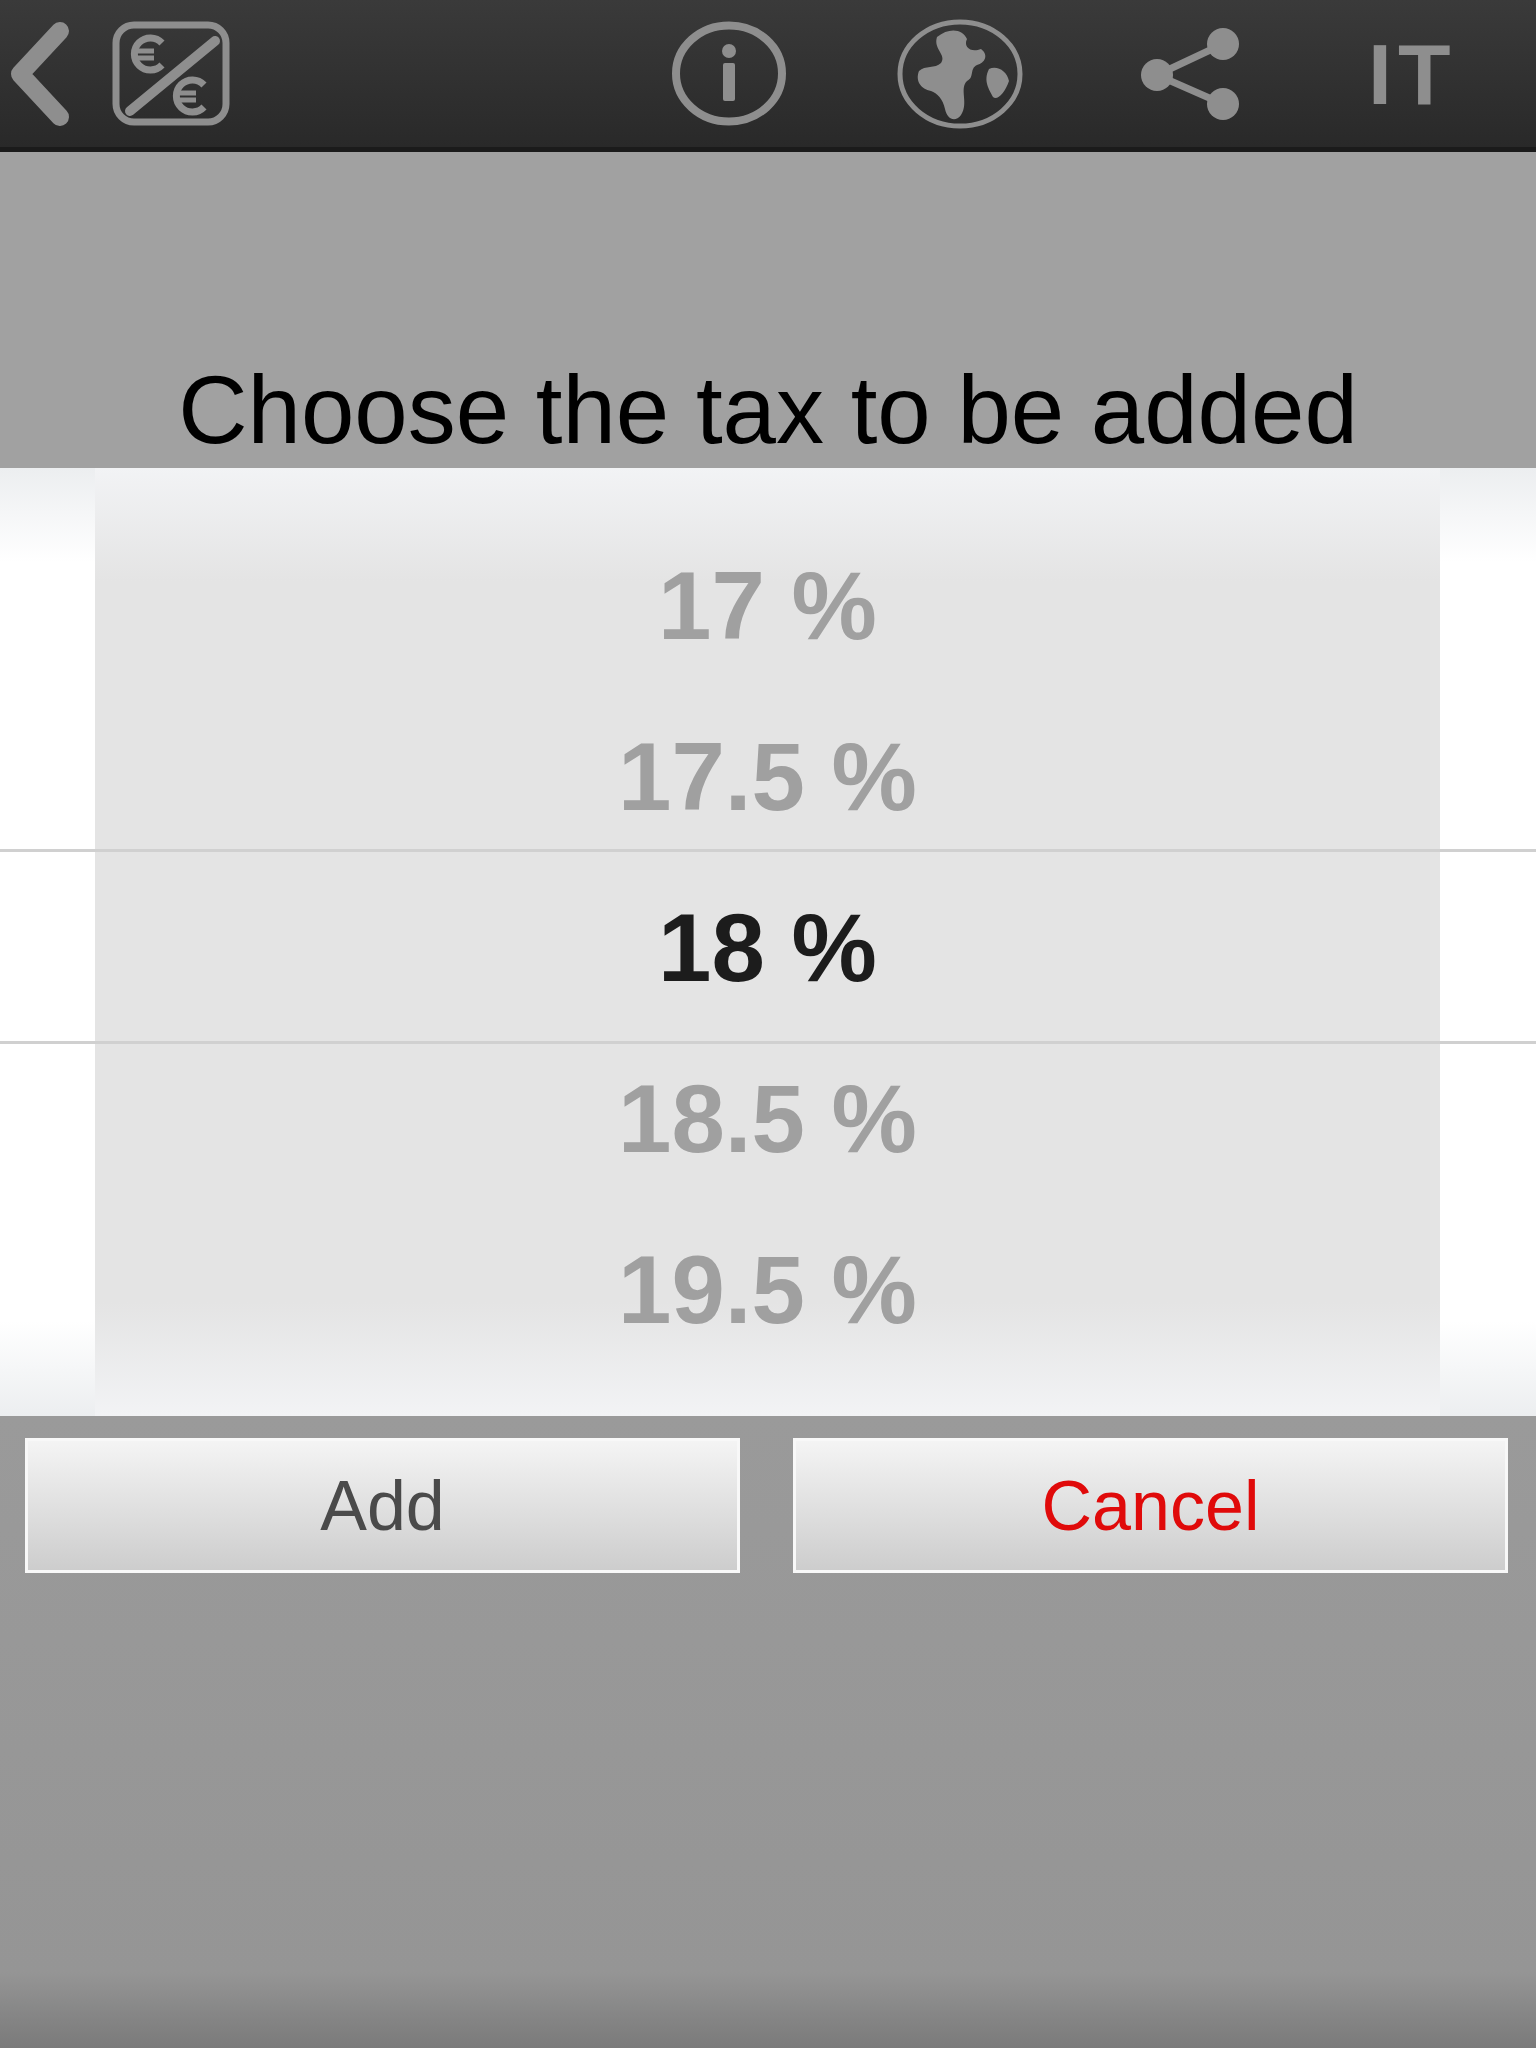 The width and height of the screenshot is (1536, 2048). What do you see at coordinates (382, 1505) in the screenshot?
I see `add-button: Add` at bounding box center [382, 1505].